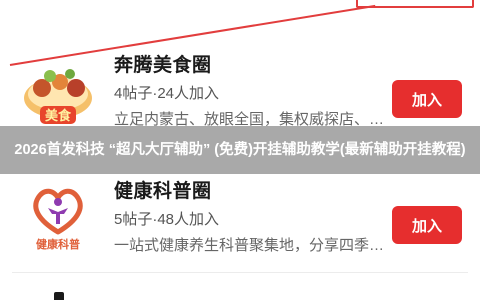  What do you see at coordinates (59, 296) in the screenshot?
I see `next-item-stub` at bounding box center [59, 296].